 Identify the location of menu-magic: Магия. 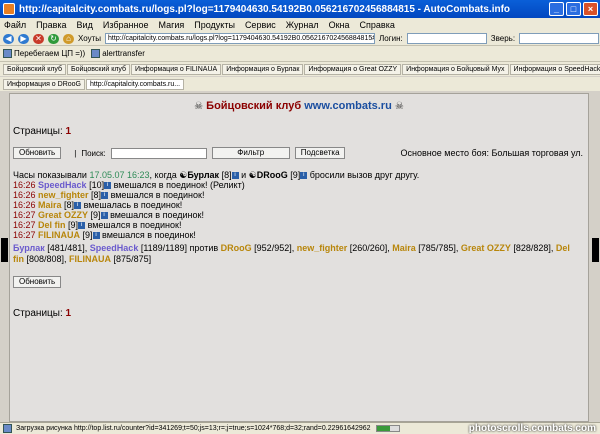
(171, 25).